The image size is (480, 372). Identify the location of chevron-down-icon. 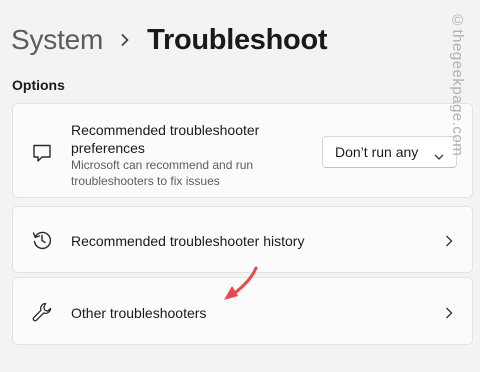
(439, 154).